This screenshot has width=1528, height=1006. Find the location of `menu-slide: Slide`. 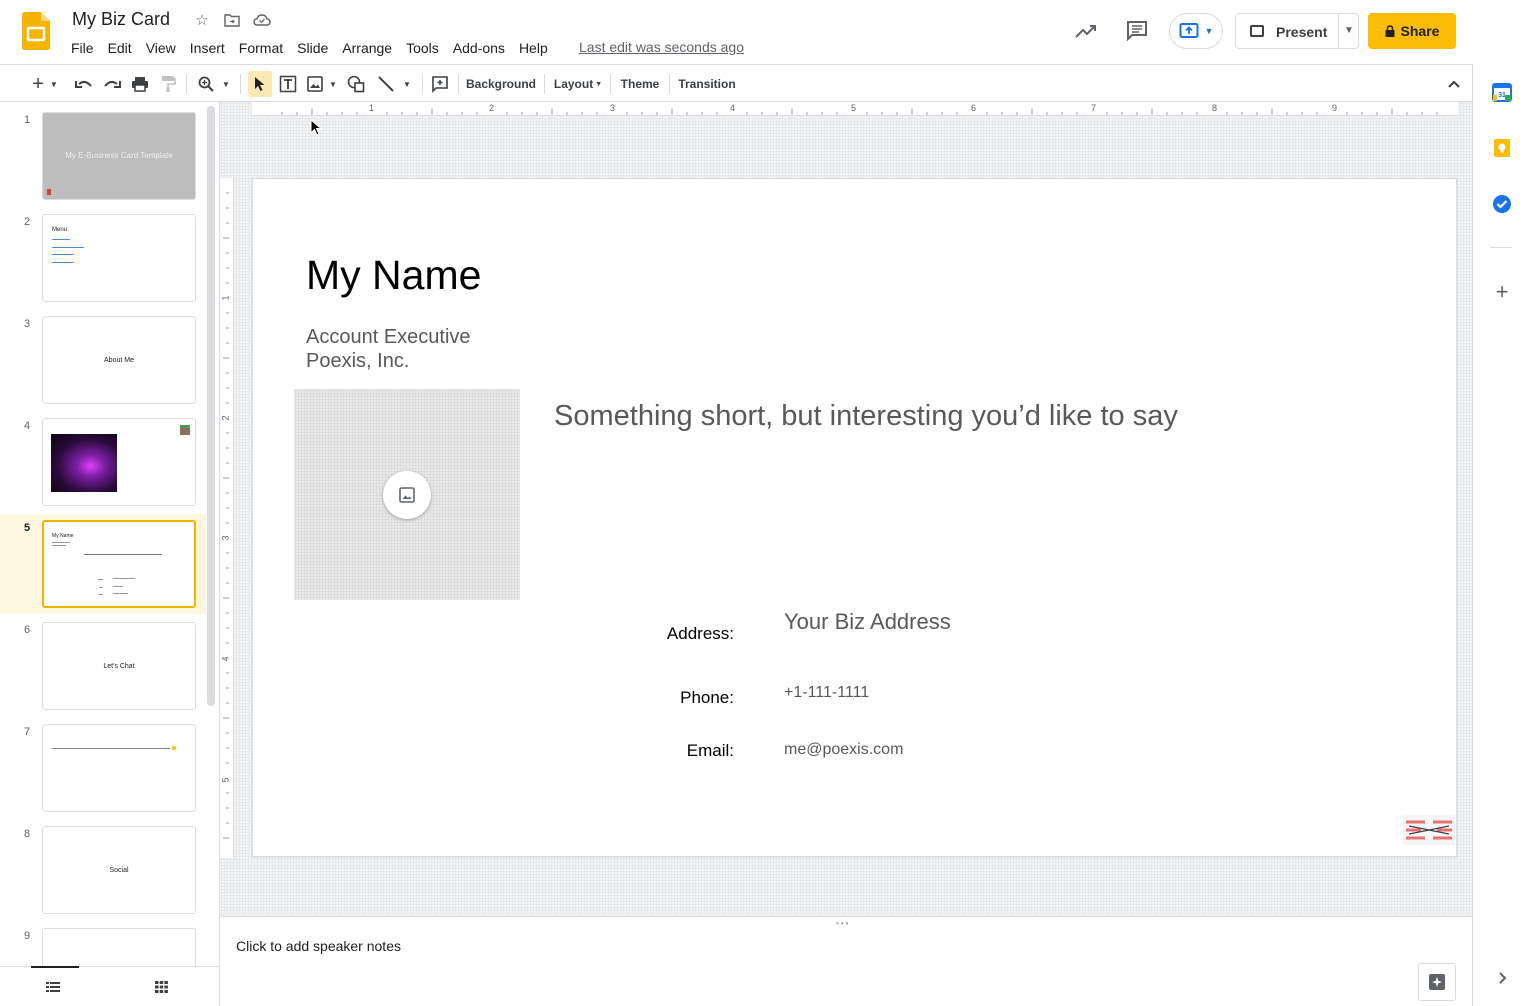

menu-slide: Slide is located at coordinates (312, 48).